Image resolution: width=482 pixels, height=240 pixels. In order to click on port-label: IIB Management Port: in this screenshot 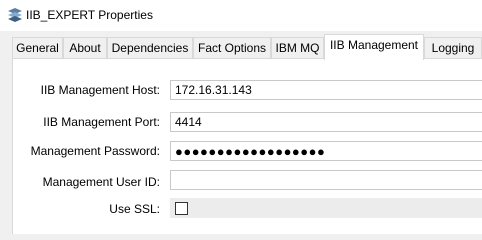, I will do `click(101, 122)`.